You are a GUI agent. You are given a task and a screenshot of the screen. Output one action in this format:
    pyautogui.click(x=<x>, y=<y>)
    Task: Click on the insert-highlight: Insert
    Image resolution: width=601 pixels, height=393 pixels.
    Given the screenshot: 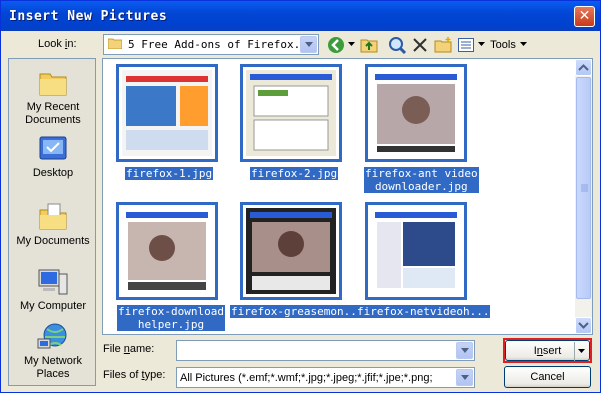 What is the action you would take?
    pyautogui.click(x=547, y=350)
    